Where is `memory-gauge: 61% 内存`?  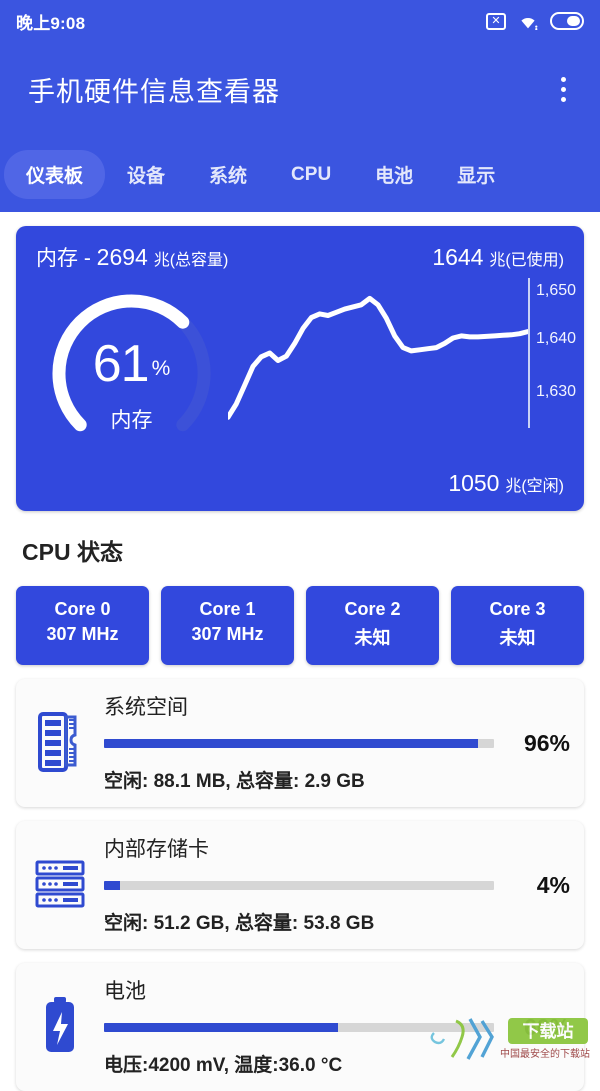
memory-gauge: 61% 内存 is located at coordinates (131, 373).